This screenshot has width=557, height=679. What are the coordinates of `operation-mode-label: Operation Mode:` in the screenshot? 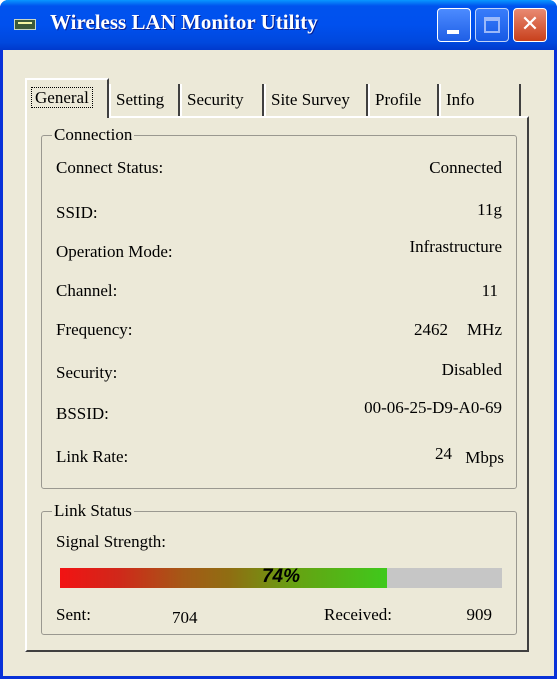 It's located at (114, 251).